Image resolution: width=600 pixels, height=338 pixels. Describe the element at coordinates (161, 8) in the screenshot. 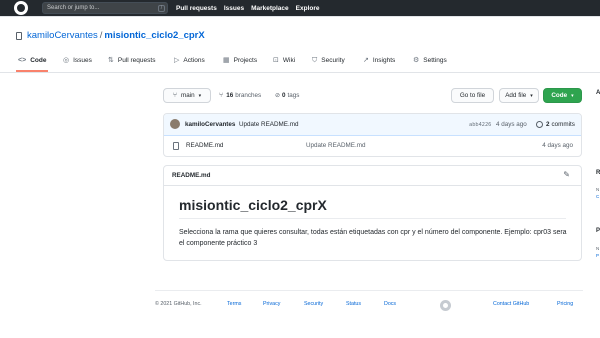

I see `slash-shortcut-icon: /` at that location.